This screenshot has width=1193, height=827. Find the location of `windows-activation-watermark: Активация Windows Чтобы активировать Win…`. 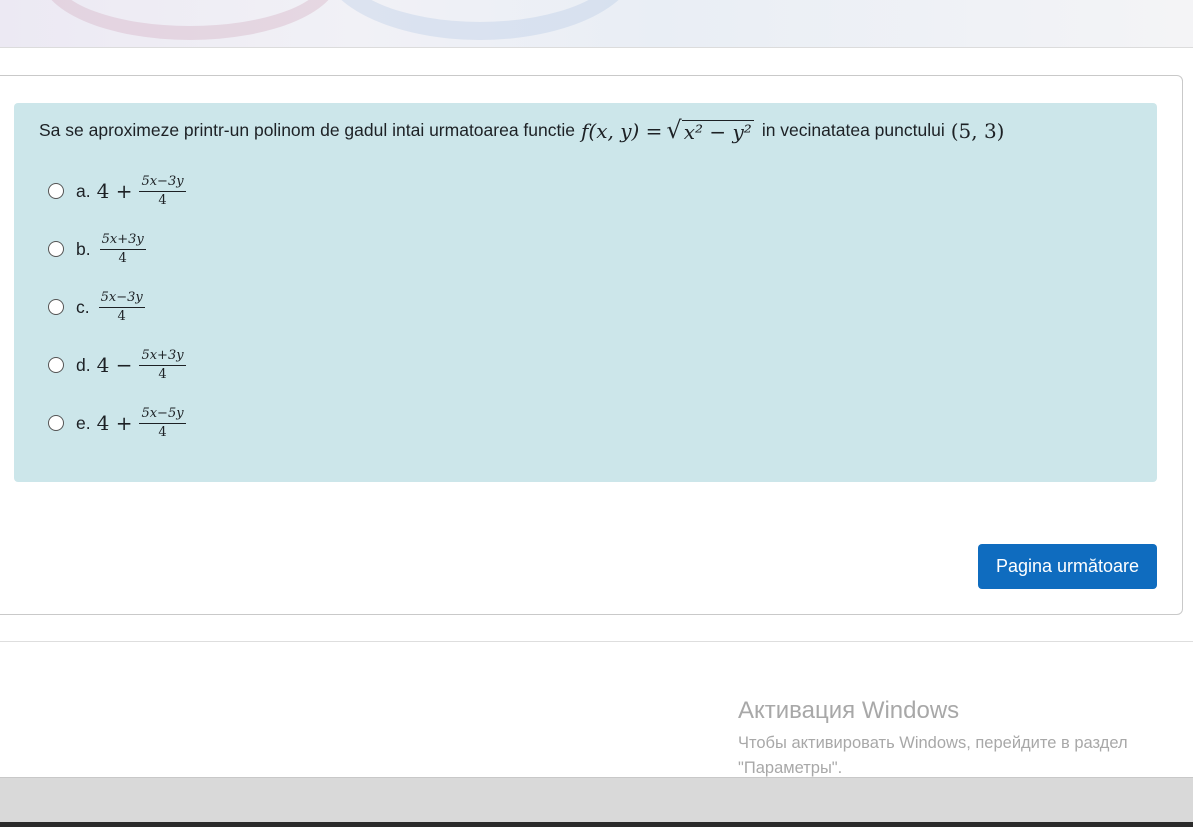

windows-activation-watermark: Активация Windows Чтобы активировать Win… is located at coordinates (958, 739).